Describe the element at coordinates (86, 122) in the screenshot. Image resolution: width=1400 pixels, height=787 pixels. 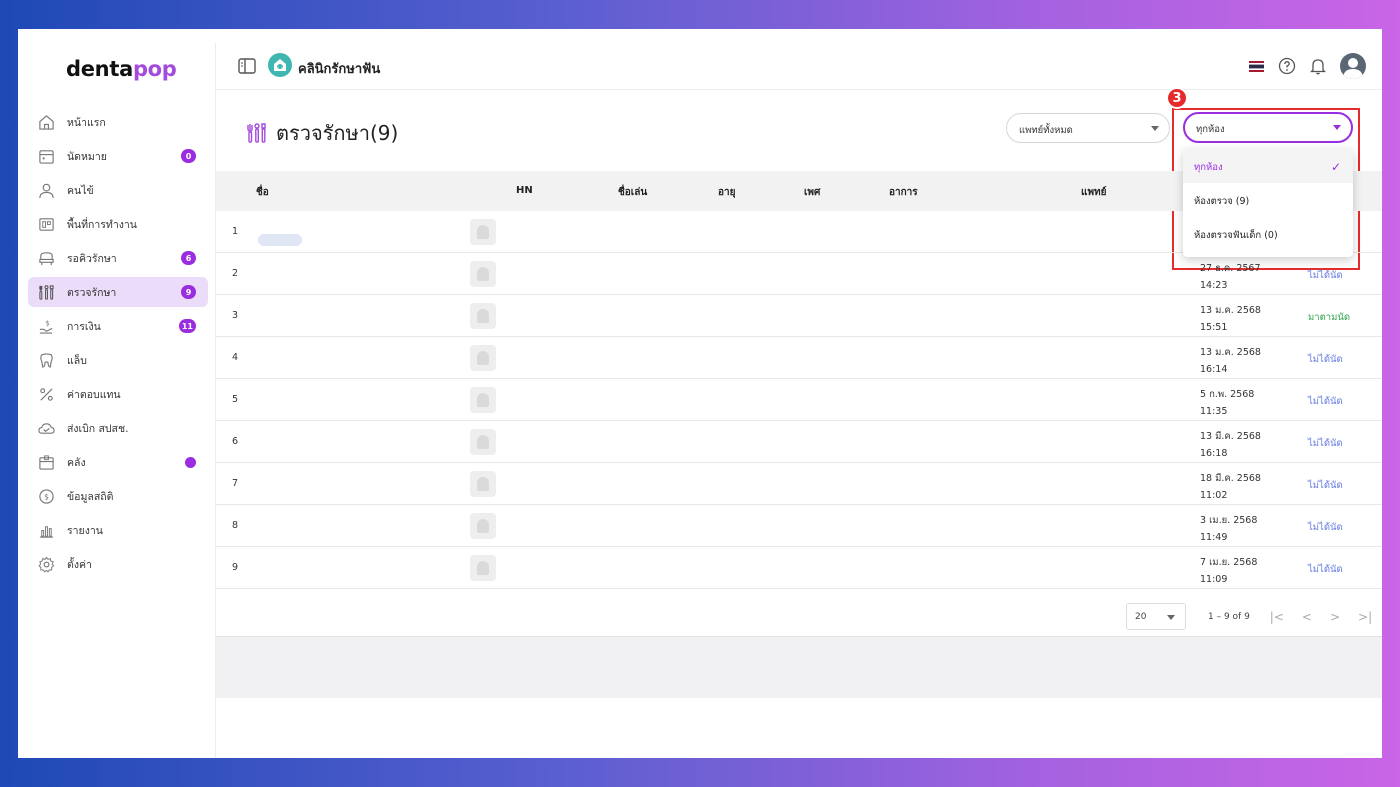
I see `sidebar-item-label: หน้าแรก` at that location.